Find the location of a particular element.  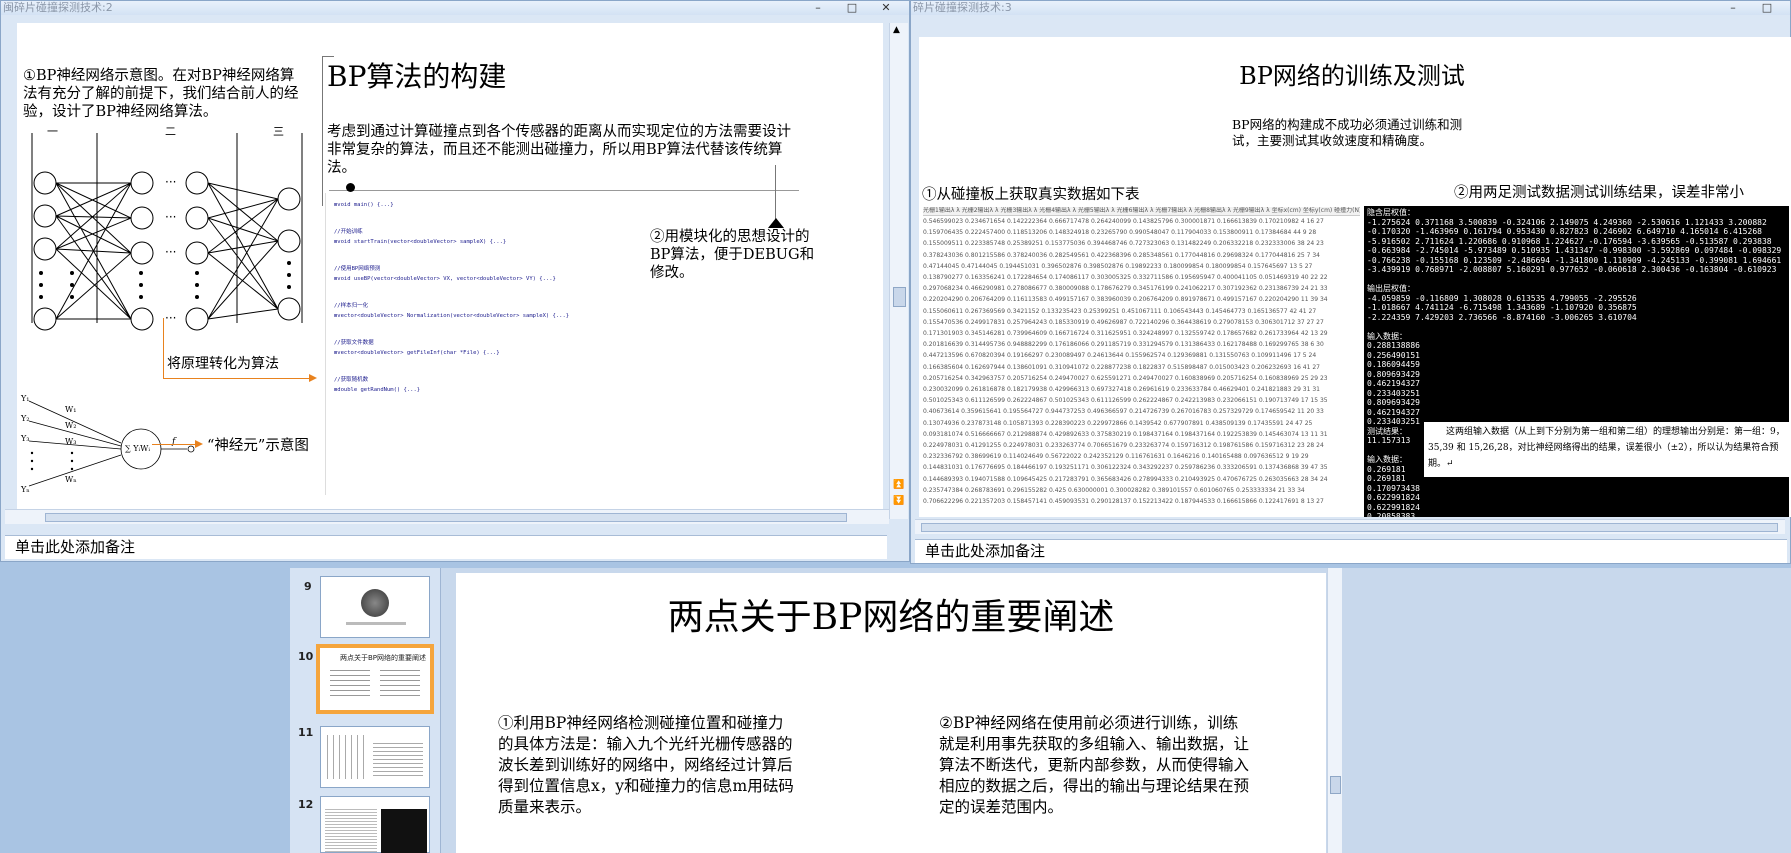

window-2-titlebar: 闽碎片碰撞探测技术:2 is located at coordinates (455, 8).